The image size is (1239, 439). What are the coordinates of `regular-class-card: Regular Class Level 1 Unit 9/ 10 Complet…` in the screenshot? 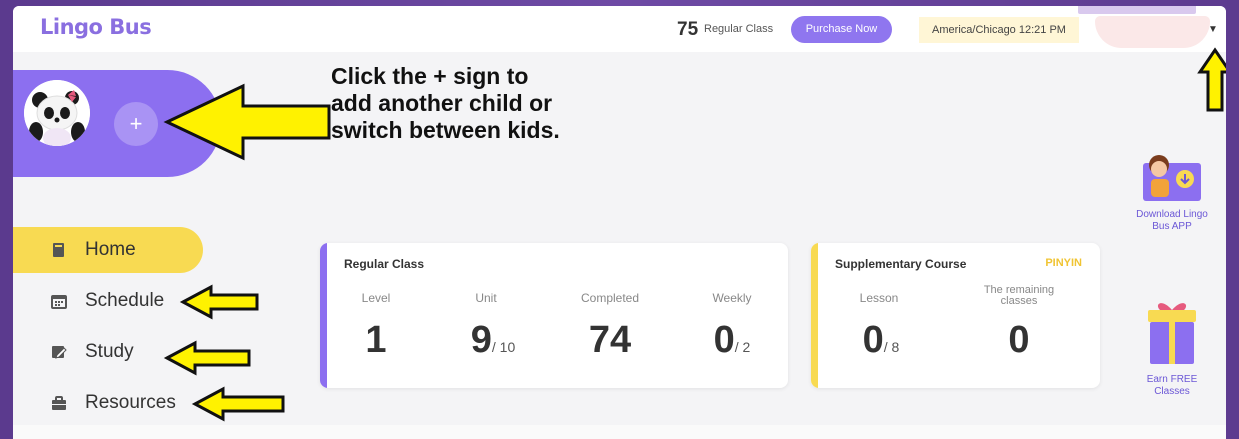 It's located at (554, 315).